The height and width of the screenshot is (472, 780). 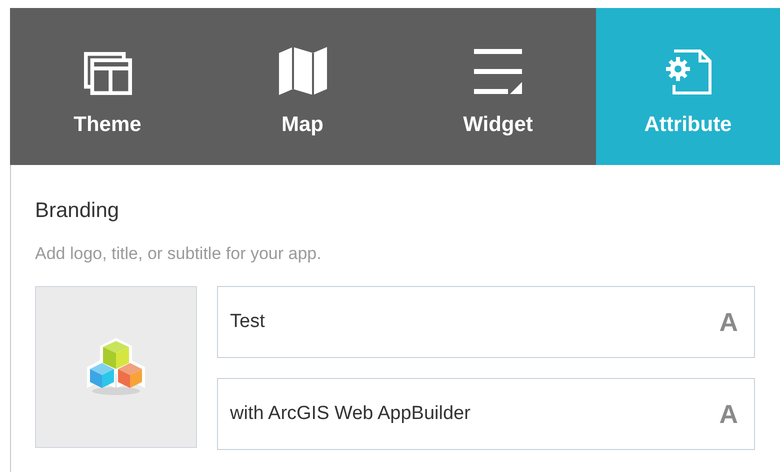 I want to click on widget-icon, so click(x=498, y=72).